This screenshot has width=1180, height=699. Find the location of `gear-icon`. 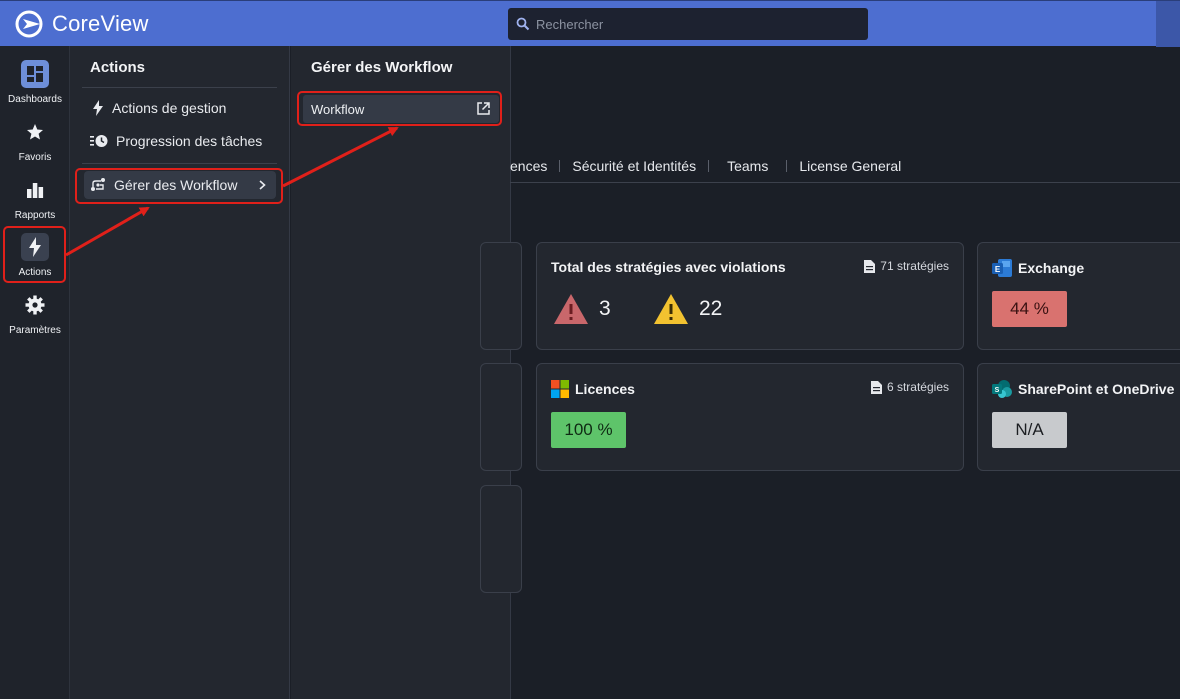

gear-icon is located at coordinates (35, 305).